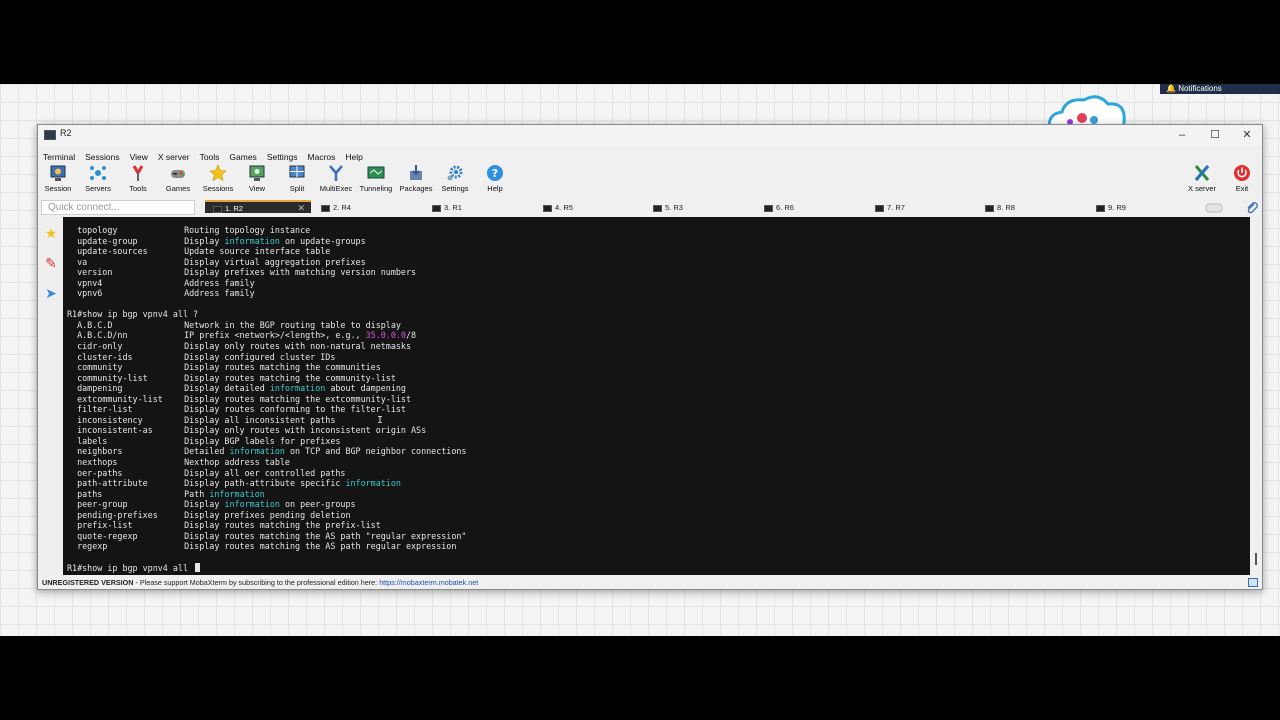 Image resolution: width=1280 pixels, height=720 pixels. Describe the element at coordinates (198, 567) in the screenshot. I see `text-cursor` at that location.